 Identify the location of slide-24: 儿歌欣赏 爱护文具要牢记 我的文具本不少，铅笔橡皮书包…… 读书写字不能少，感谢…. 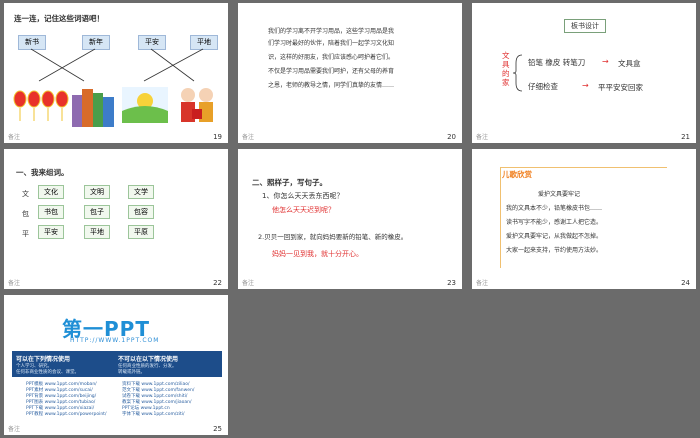
(584, 219).